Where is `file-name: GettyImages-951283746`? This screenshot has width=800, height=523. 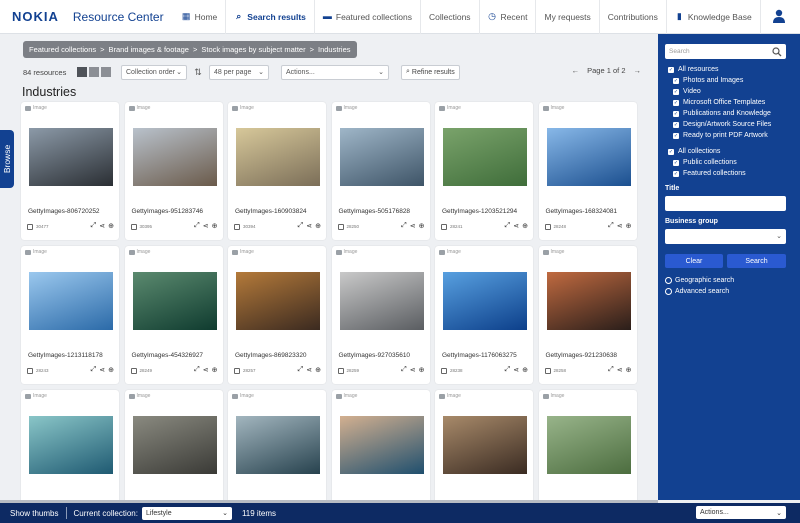 file-name: GettyImages-951283746 is located at coordinates (168, 211).